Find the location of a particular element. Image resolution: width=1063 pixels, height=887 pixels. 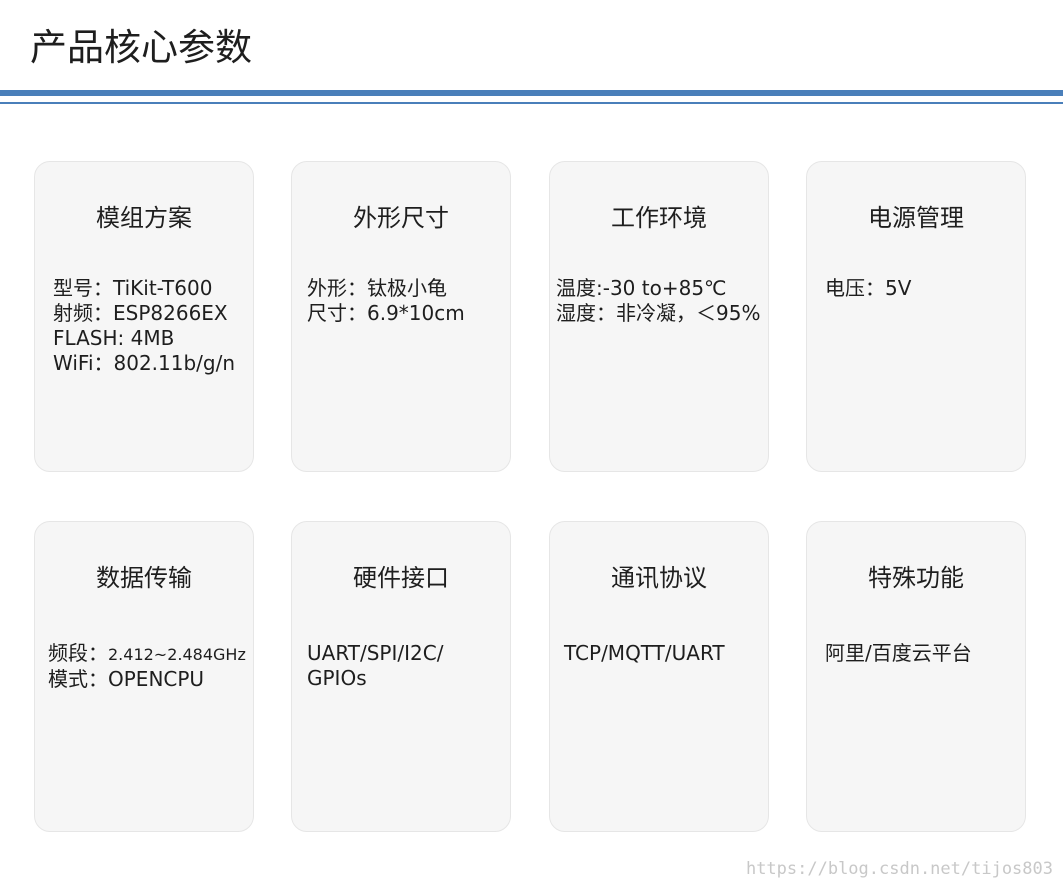

card-title: 特殊功能 is located at coordinates (916, 578).